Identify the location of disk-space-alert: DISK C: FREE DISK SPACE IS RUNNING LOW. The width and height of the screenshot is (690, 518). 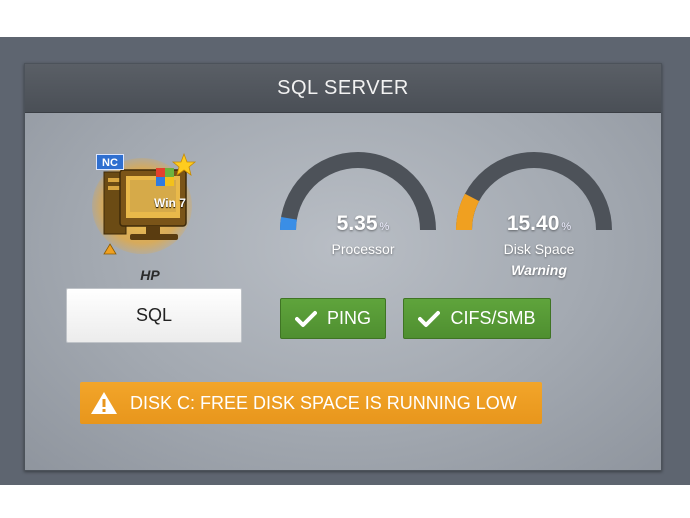
(311, 403).